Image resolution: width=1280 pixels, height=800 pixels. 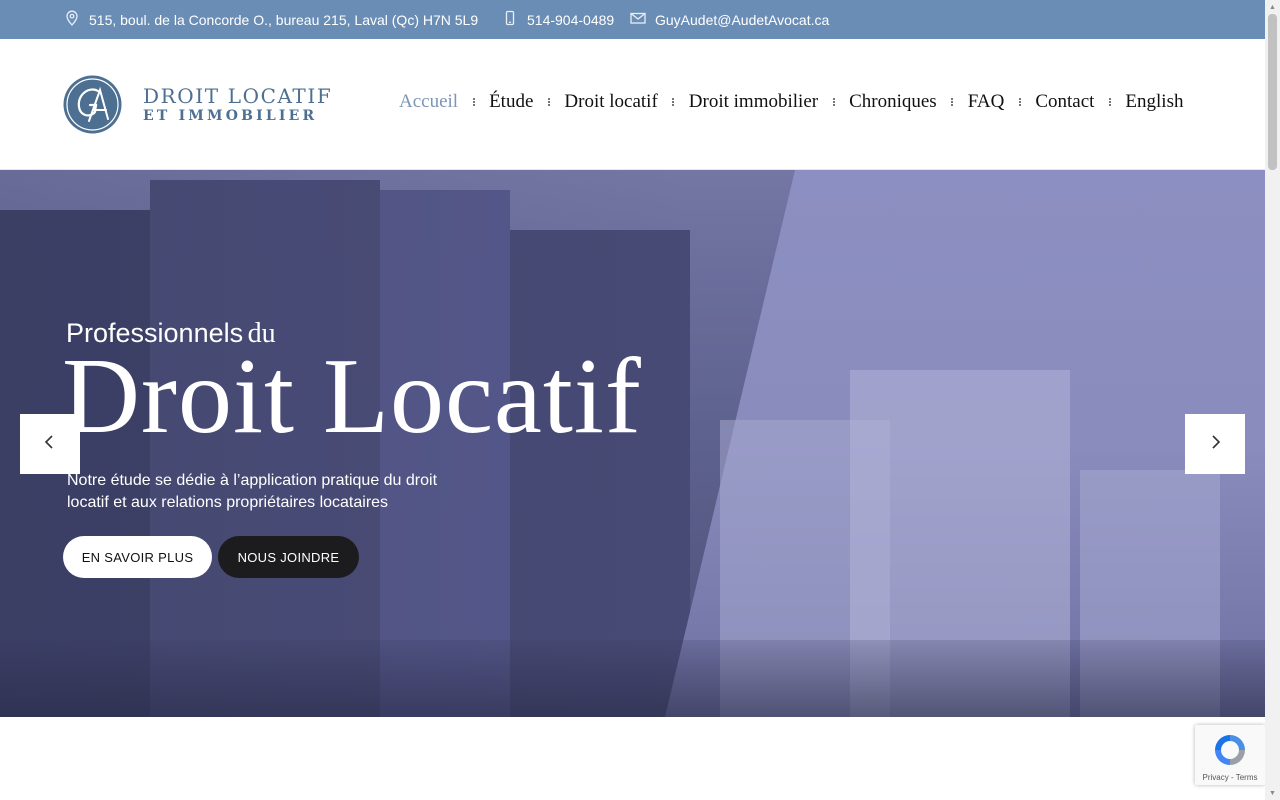 What do you see at coordinates (1272, 793) in the screenshot?
I see `scroll-down-arrow-icon: ▼` at bounding box center [1272, 793].